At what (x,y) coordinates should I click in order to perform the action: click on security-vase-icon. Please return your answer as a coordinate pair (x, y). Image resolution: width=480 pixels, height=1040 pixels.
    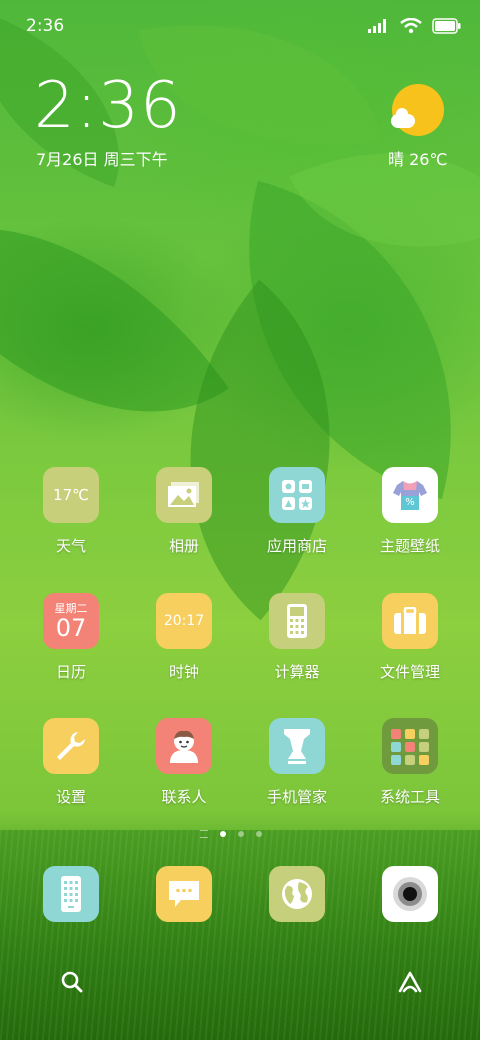
    Looking at the image, I should click on (297, 746).